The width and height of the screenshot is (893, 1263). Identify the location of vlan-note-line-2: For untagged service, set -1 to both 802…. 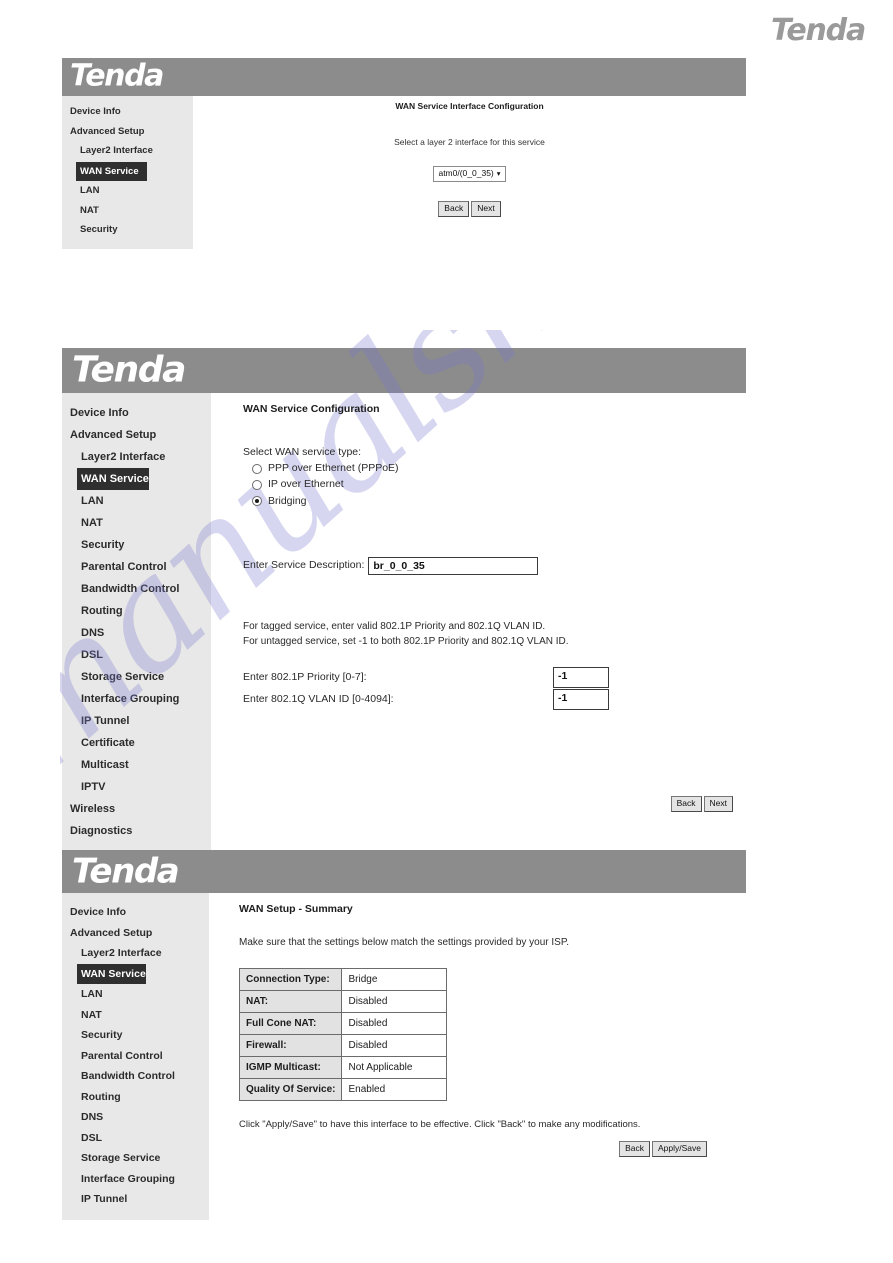
(406, 641).